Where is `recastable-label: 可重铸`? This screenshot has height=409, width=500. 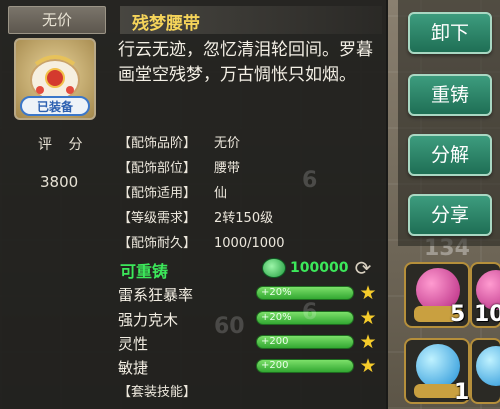 recastable-label: 可重铸 is located at coordinates (144, 271).